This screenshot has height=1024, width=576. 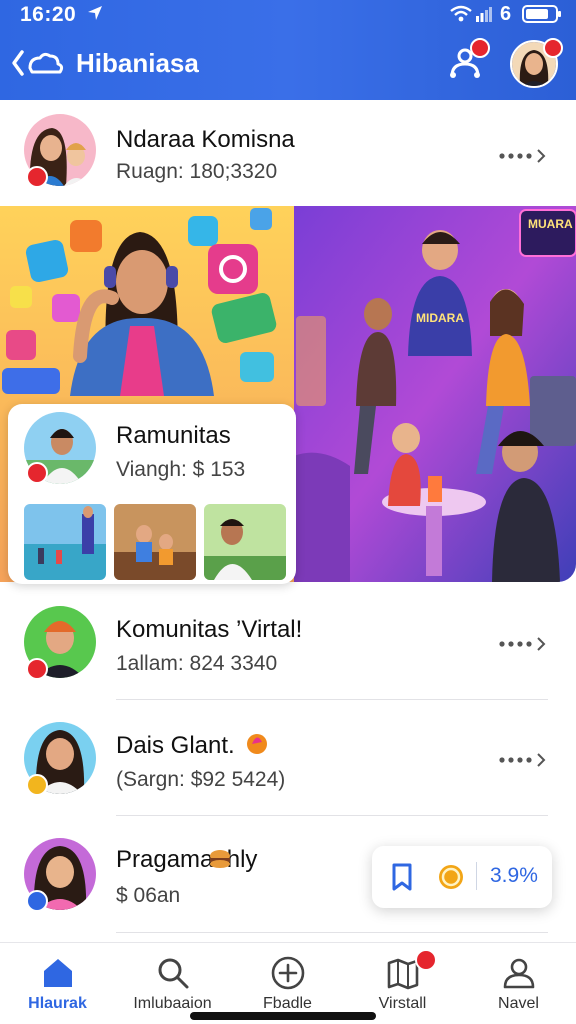 I want to click on coin-icon, so click(x=451, y=877).